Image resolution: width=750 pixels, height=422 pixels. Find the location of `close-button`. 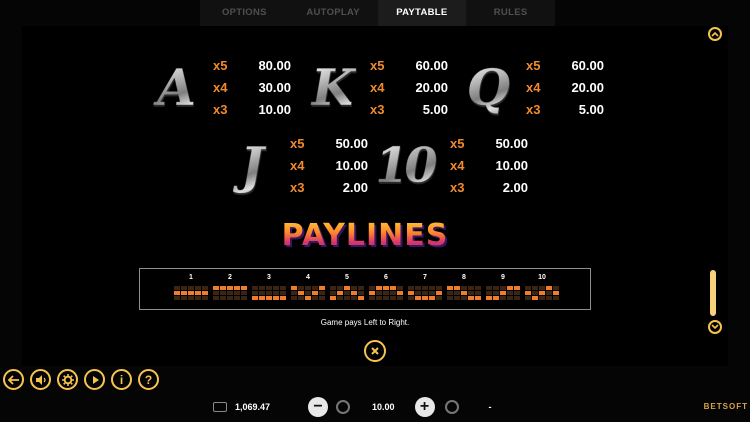

close-button is located at coordinates (375, 351).